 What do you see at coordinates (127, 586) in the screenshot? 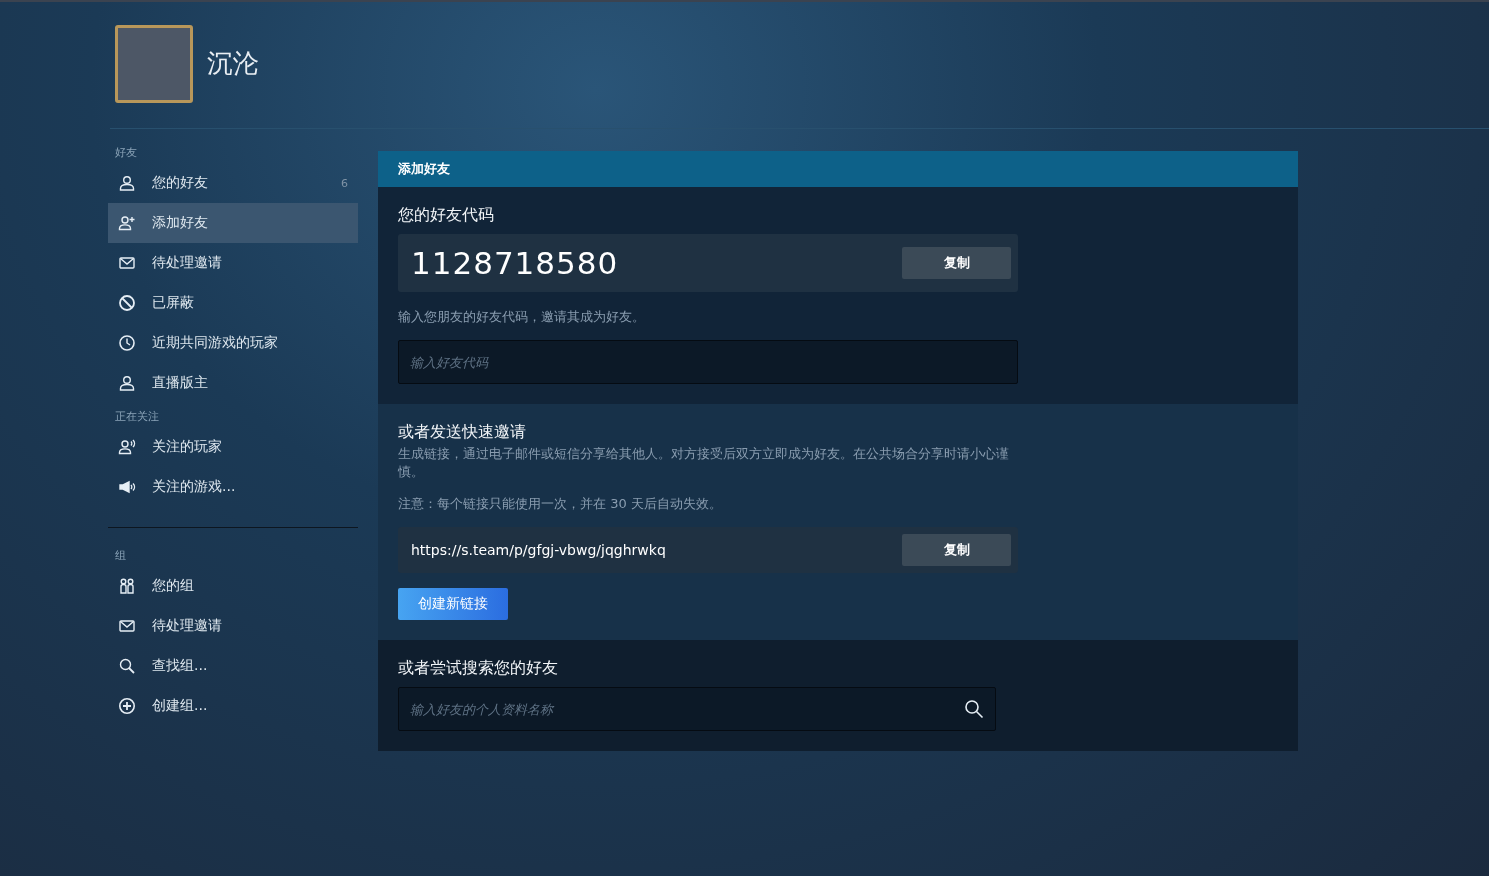
I see `group-icon` at bounding box center [127, 586].